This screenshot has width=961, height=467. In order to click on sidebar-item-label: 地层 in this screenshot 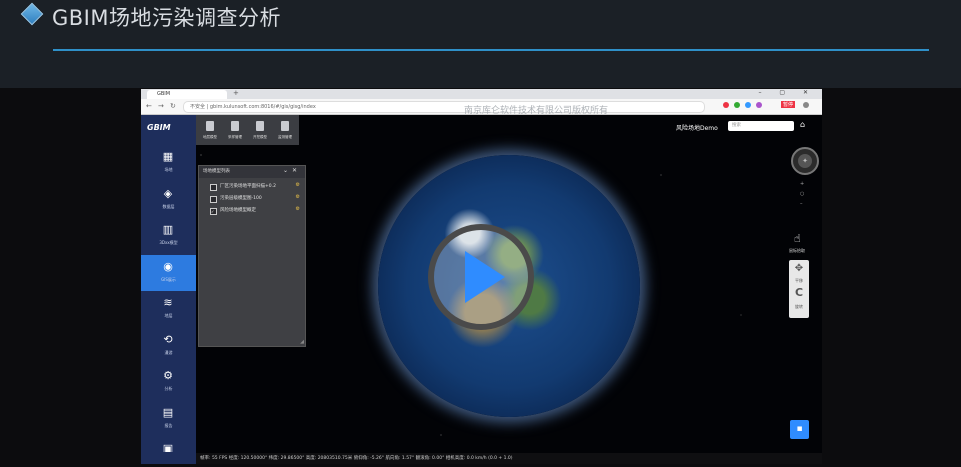, I will do `click(168, 315)`.